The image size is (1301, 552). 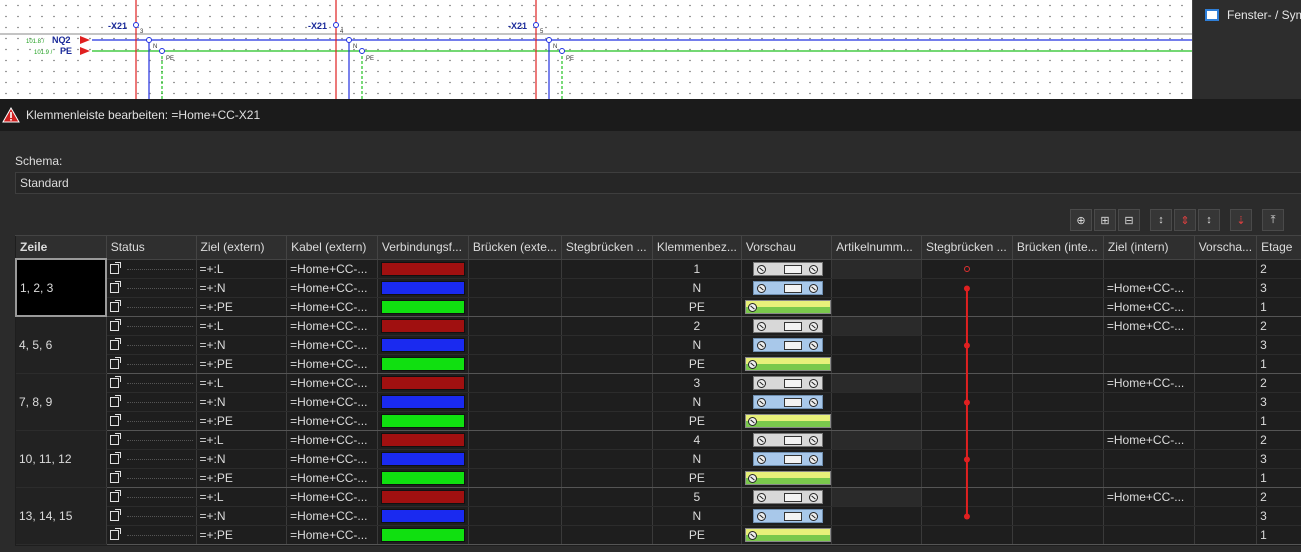 I want to click on klemmenbezeichnung-cell: 3, so click(x=697, y=383).